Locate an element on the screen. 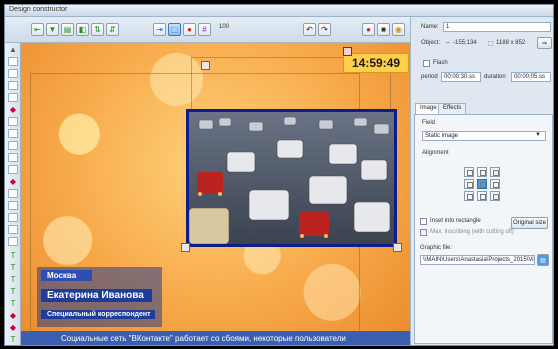 The height and width of the screenshot is (349, 558). name-label: Name: is located at coordinates (430, 27).